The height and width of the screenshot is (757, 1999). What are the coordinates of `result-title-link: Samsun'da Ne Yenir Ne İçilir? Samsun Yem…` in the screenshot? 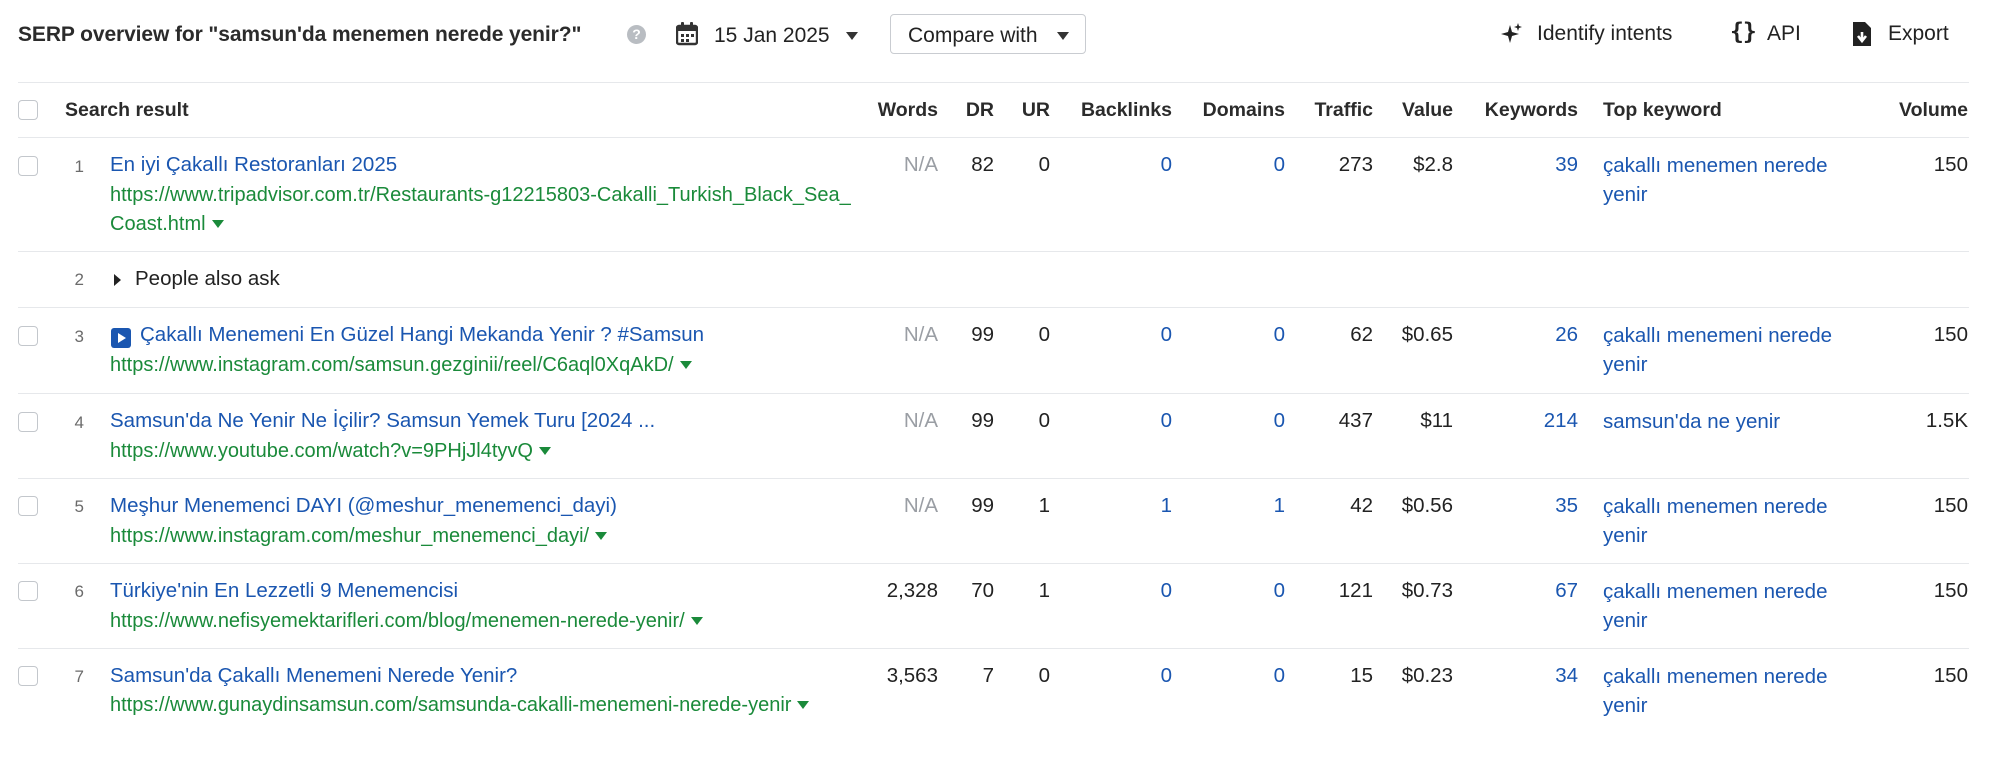 It's located at (382, 421).